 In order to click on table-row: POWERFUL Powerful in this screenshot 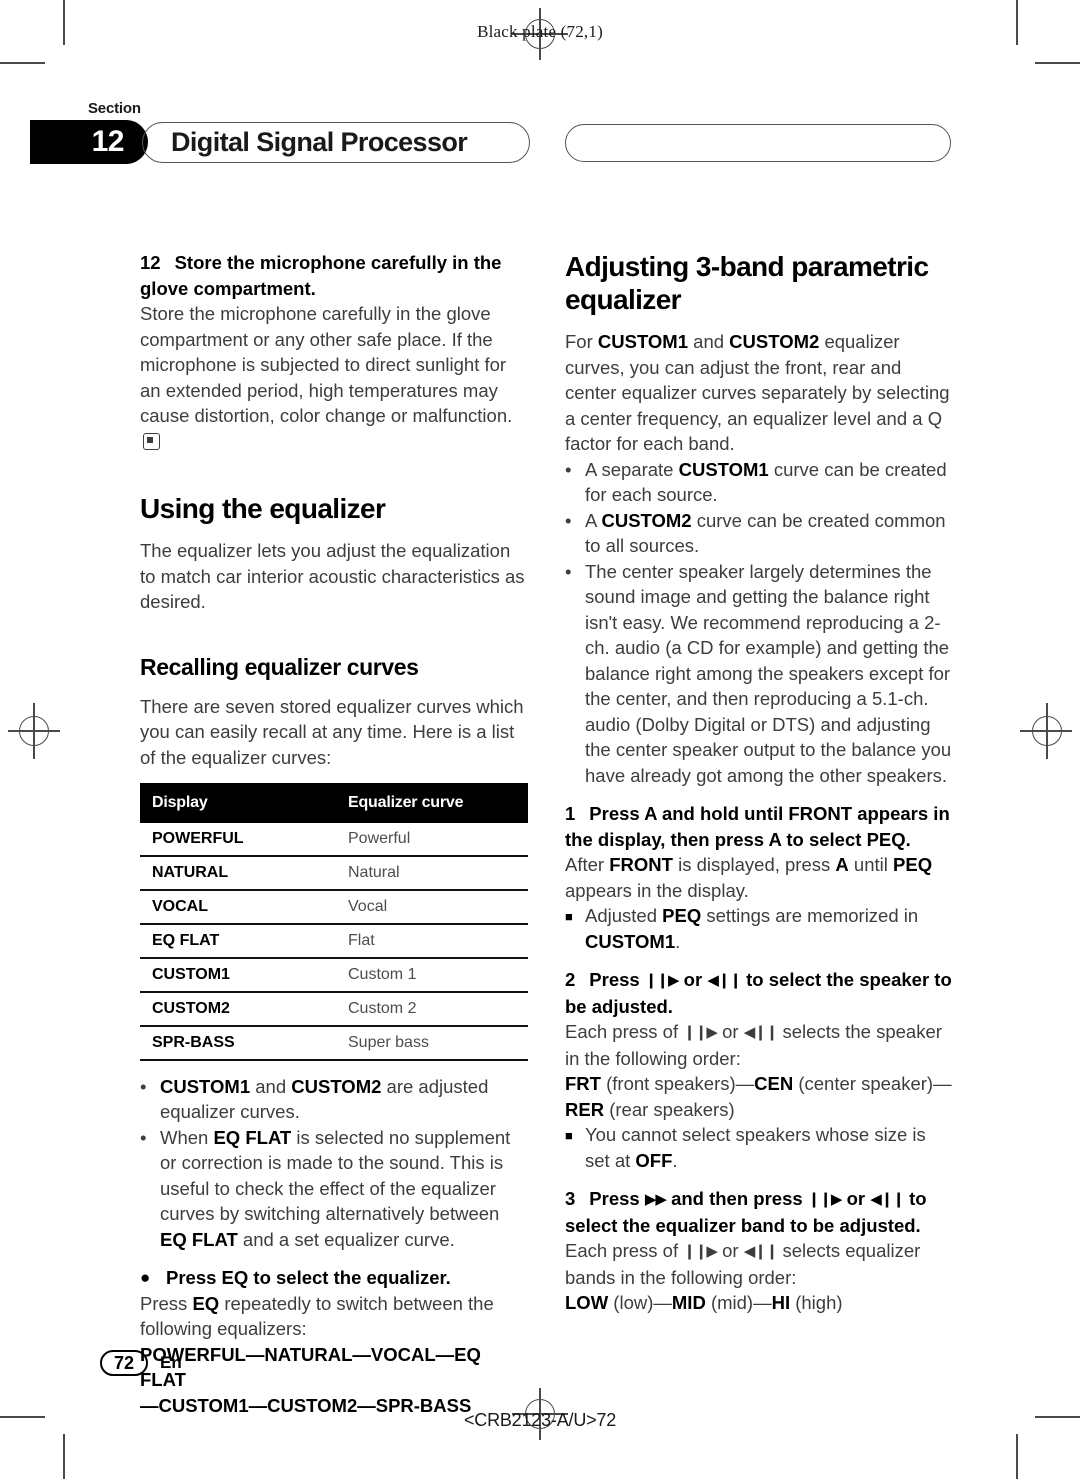, I will do `click(334, 839)`.